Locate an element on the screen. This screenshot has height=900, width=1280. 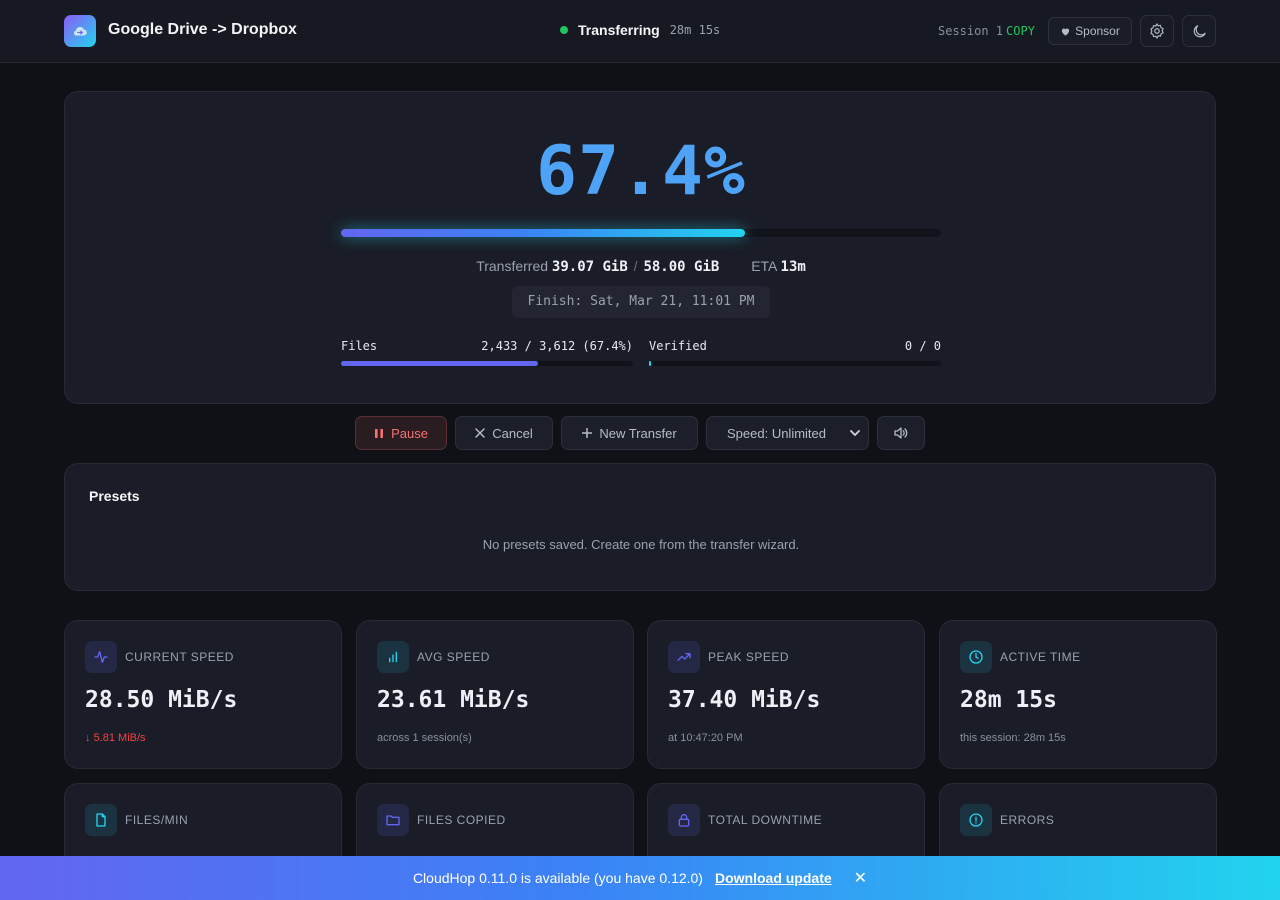
stat-sub: across 1 session(s) is located at coordinates (424, 738).